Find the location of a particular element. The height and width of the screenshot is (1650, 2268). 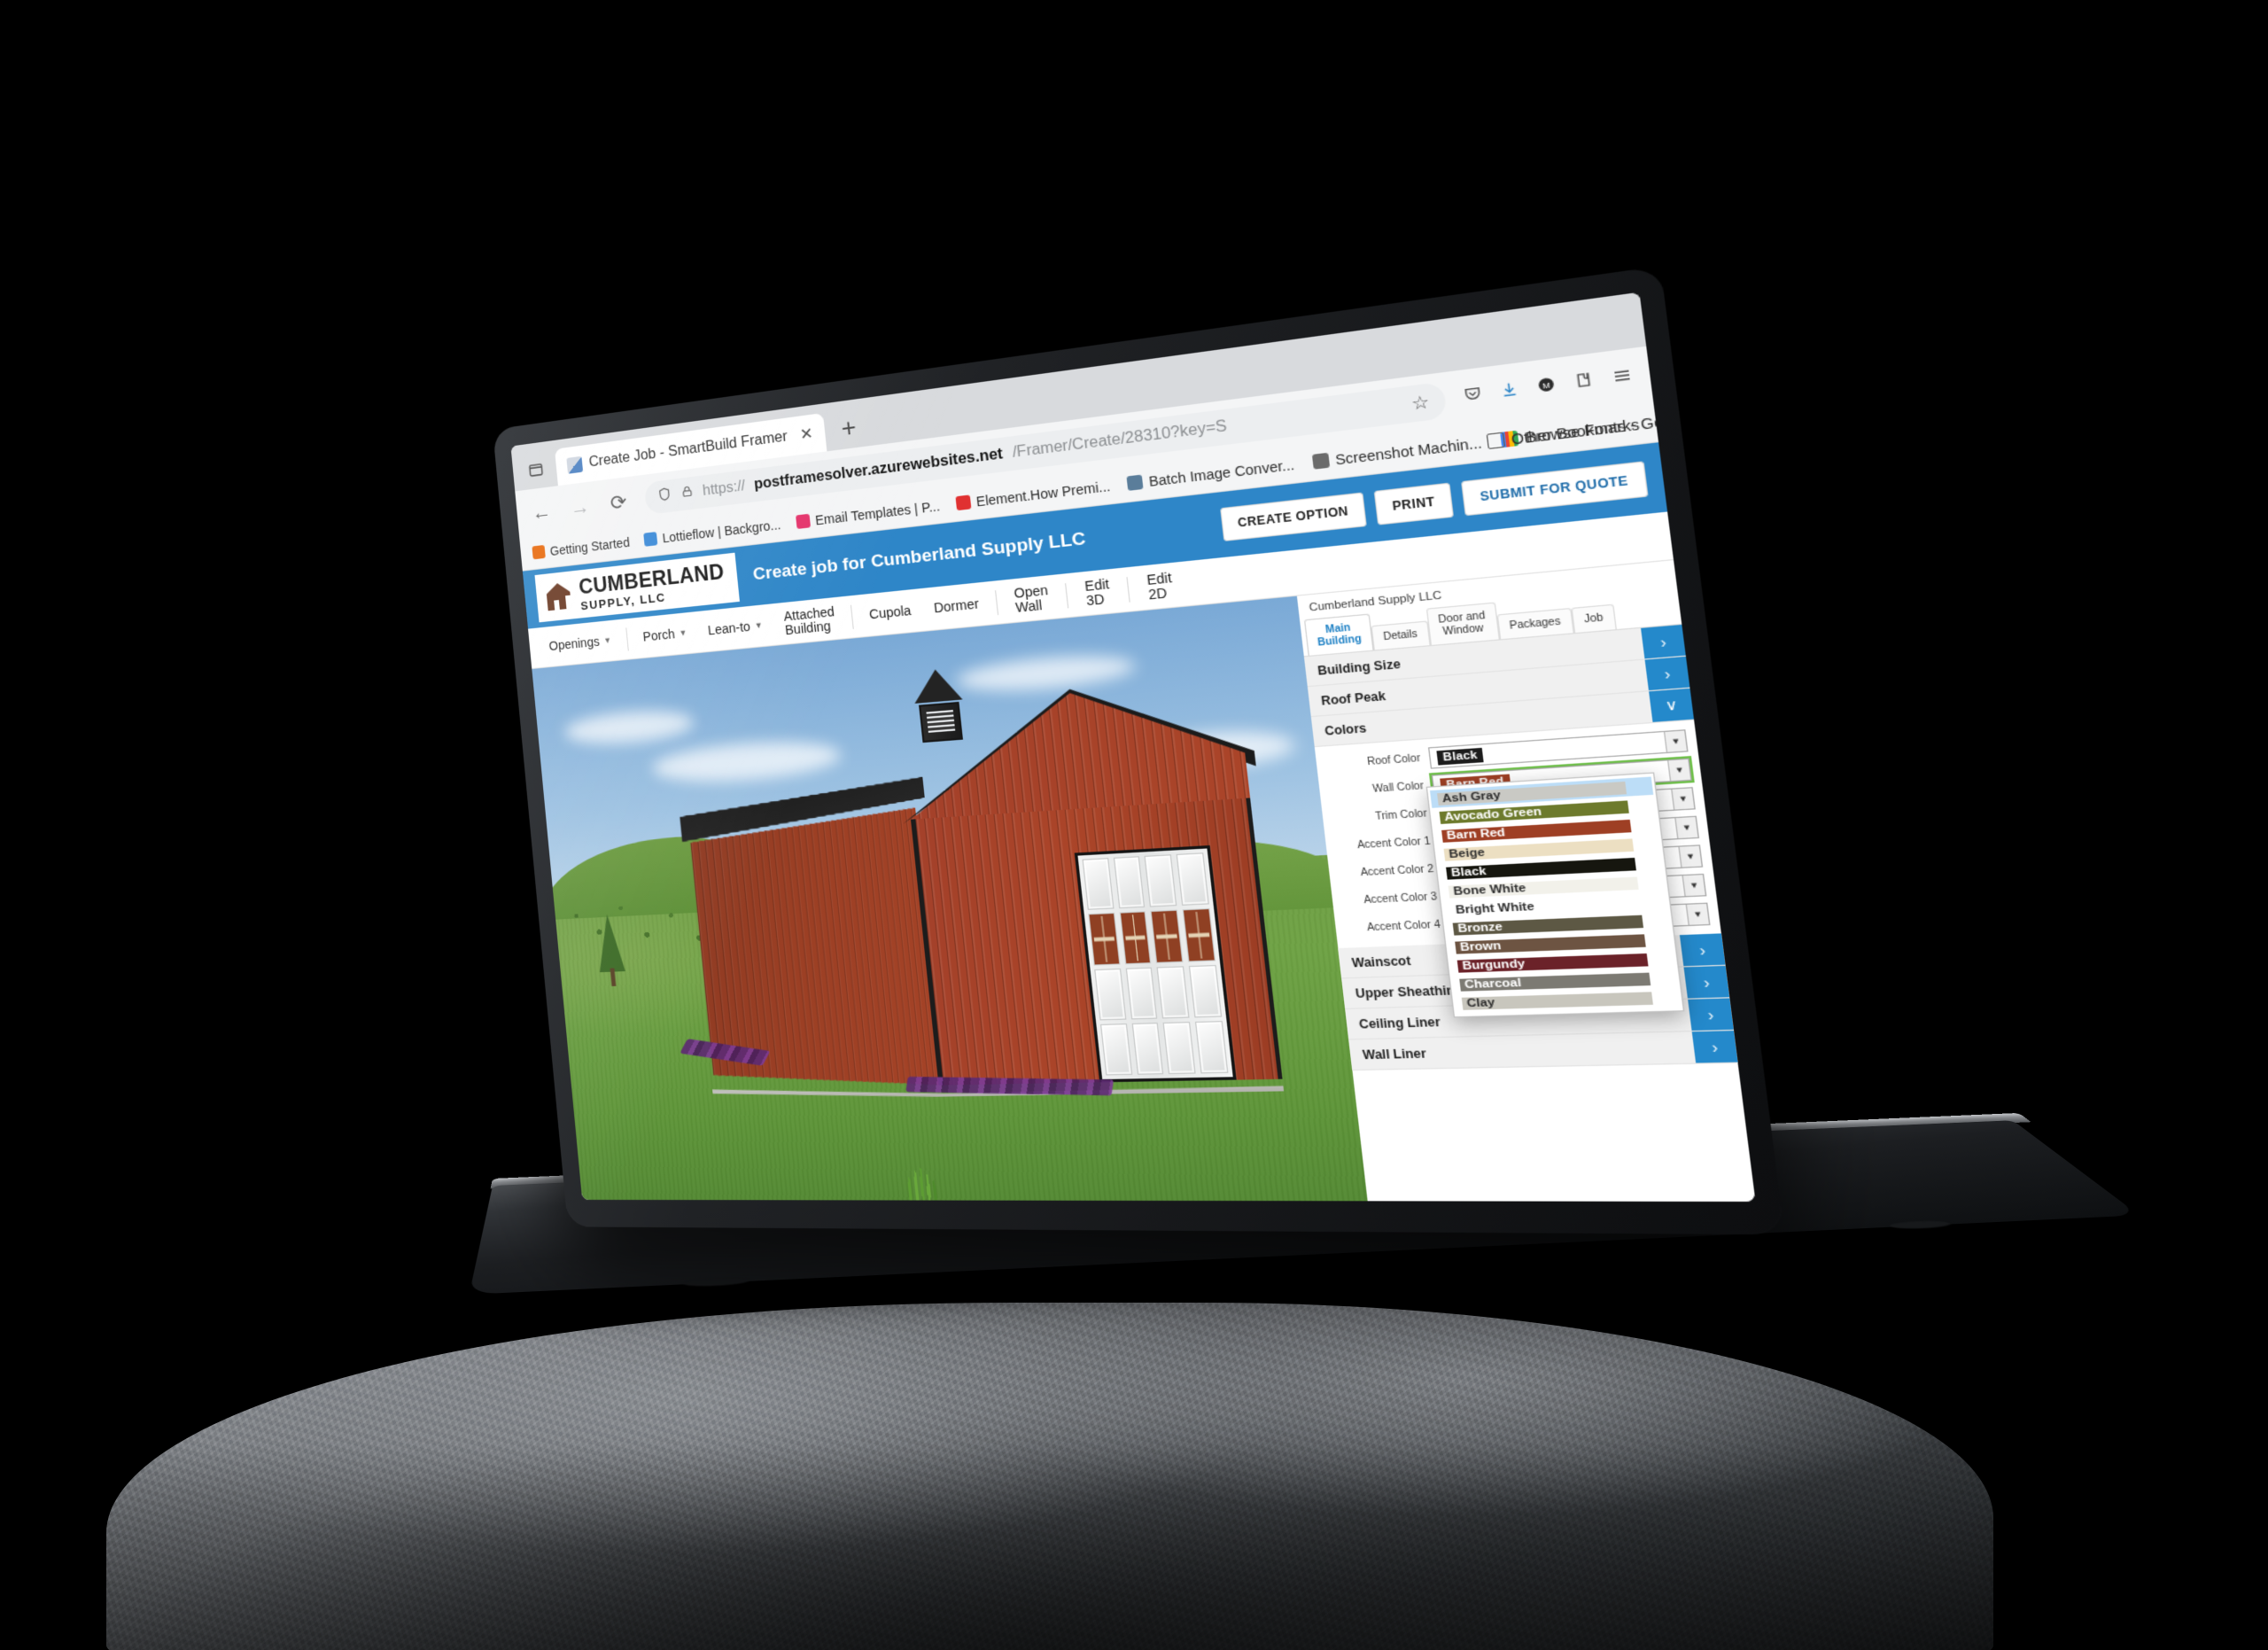

menu-item-edit-2d: Edit 2D is located at coordinates (1159, 585).